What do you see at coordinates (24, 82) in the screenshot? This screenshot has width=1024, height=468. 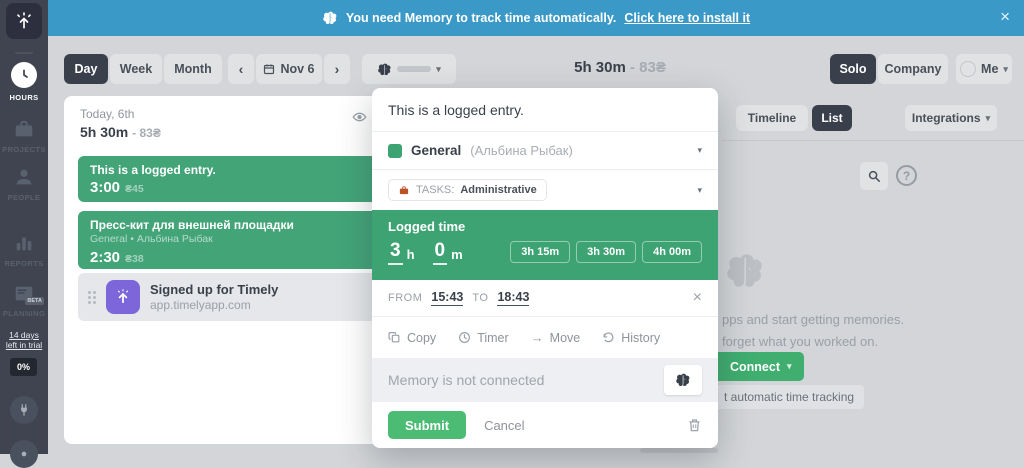 I see `sidebar-item-hours: HOURS` at bounding box center [24, 82].